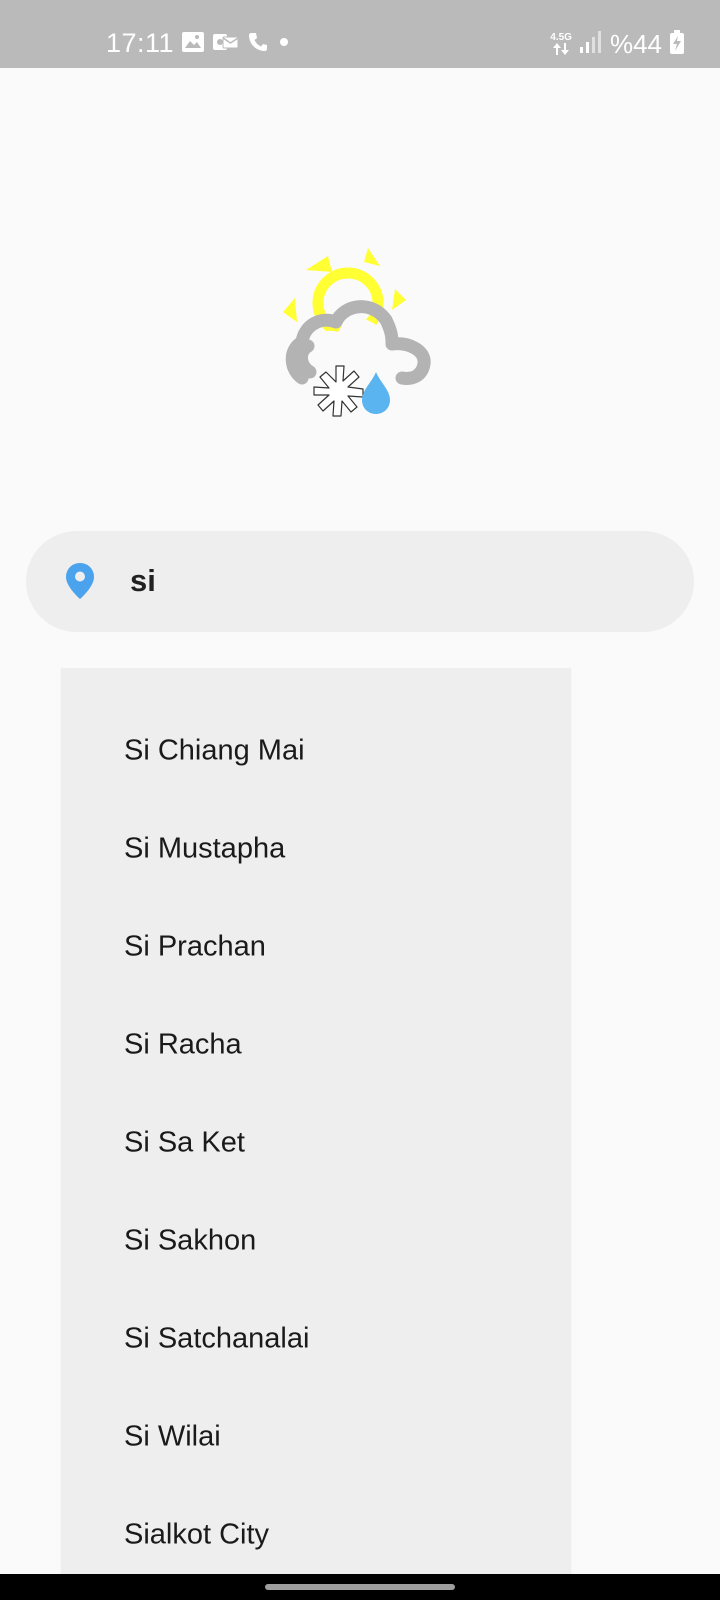  Describe the element at coordinates (316, 947) in the screenshot. I see `suggestion-item: Si Prachan` at that location.